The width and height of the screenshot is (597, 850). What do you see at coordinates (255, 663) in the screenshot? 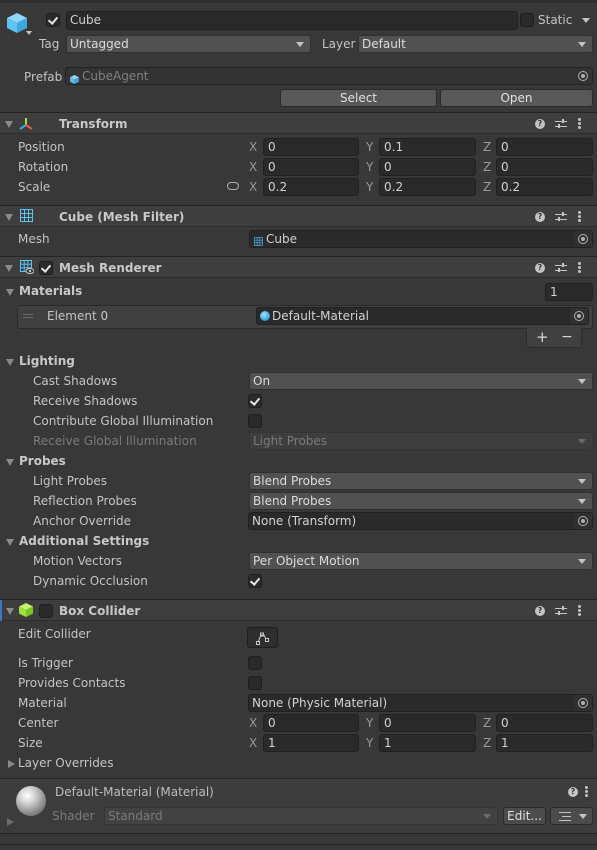
I see `is-trigger-checkbox` at bounding box center [255, 663].